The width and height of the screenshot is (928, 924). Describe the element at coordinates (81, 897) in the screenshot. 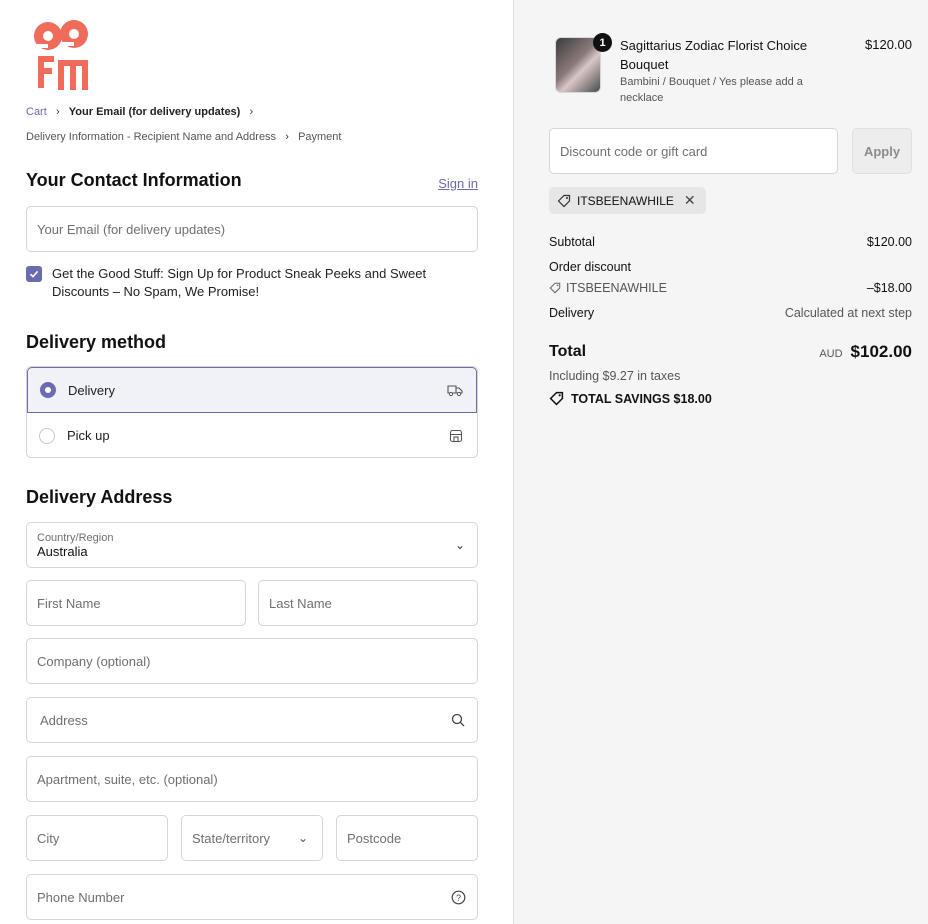

I see `phone-placeholder: Phone Number` at that location.